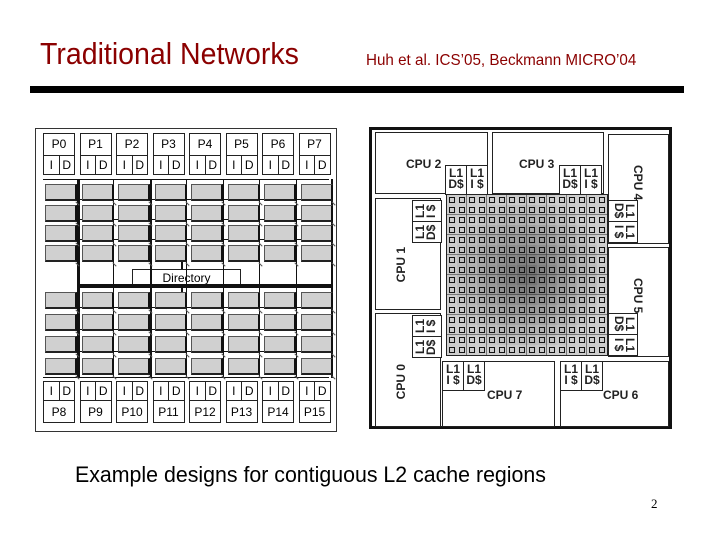 The height and width of the screenshot is (540, 720). What do you see at coordinates (505, 395) in the screenshot?
I see `cpu7-label: CPU 7` at bounding box center [505, 395].